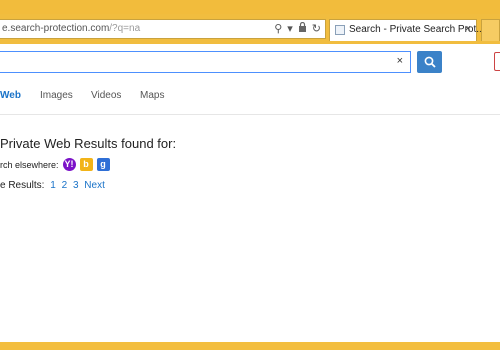 Image resolution: width=500 pixels, height=350 pixels. I want to click on mail-icon, so click(497, 61).